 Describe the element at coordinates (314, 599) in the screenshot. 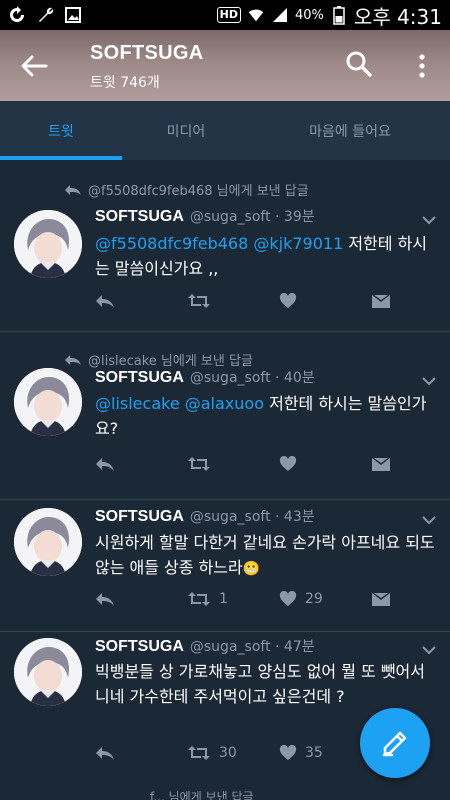

I see `like-count: 29` at that location.